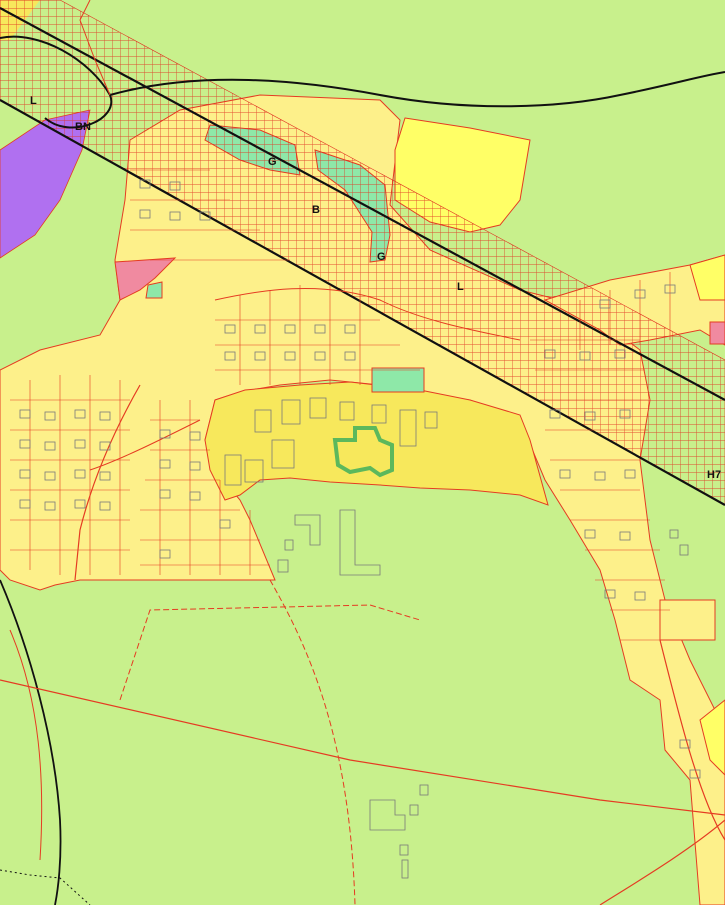 This screenshot has width=725, height=905. Describe the element at coordinates (83, 127) in the screenshot. I see `label-bn: BN` at that location.